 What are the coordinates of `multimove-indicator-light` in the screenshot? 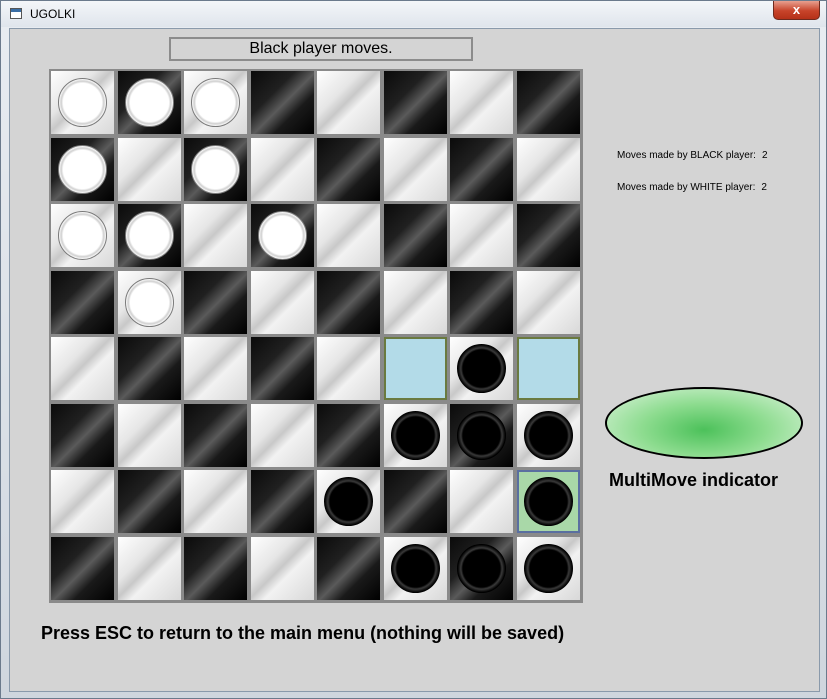 It's located at (704, 423).